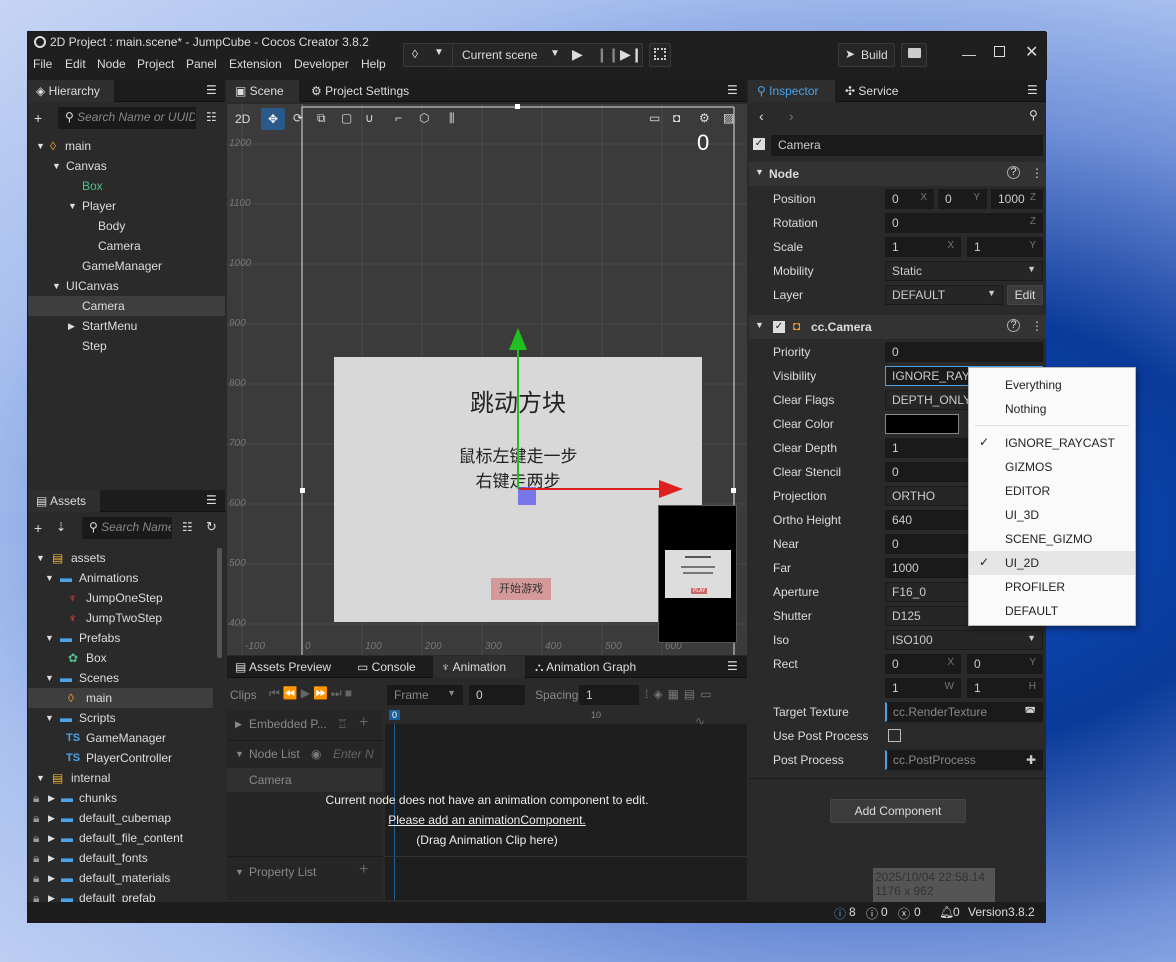 Image resolution: width=1176 pixels, height=962 pixels. Describe the element at coordinates (631, 54) in the screenshot. I see `step-icon: ▶❙` at that location.